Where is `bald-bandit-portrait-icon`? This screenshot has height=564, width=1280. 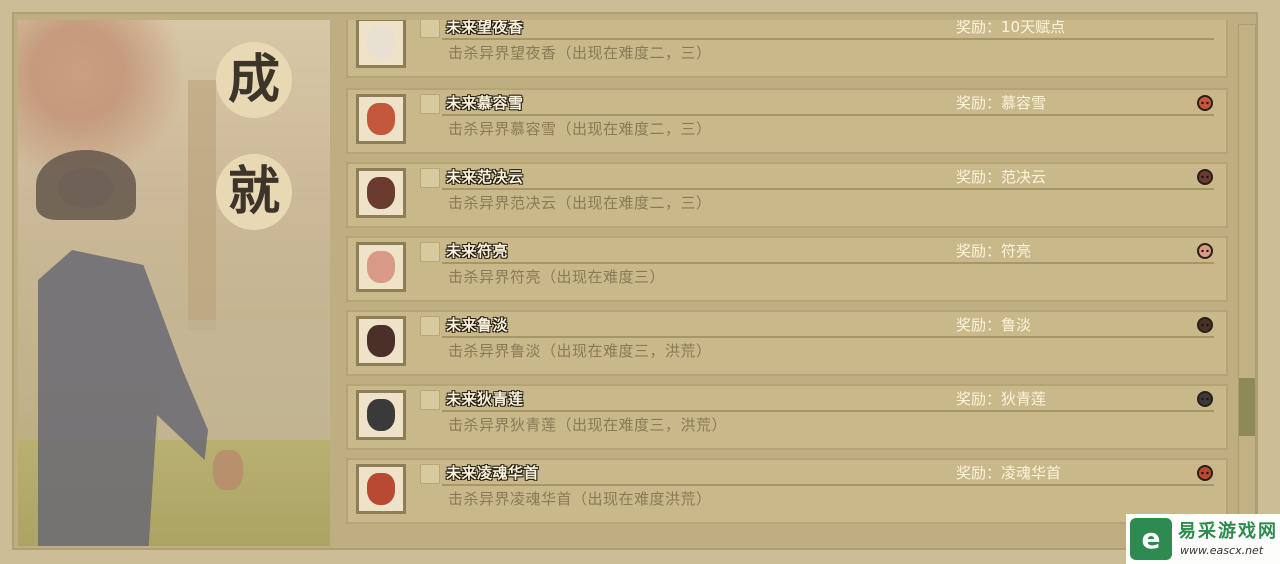
bald-bandit-portrait-icon is located at coordinates (381, 341).